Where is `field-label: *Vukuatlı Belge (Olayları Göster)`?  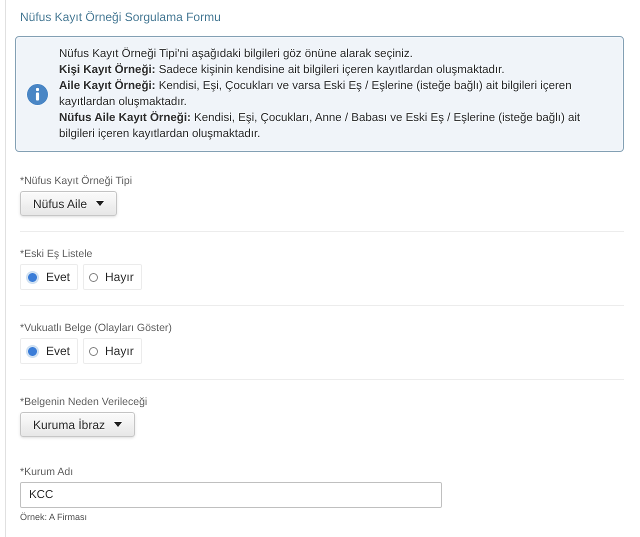 field-label: *Vukuatlı Belge (Olayları Göster) is located at coordinates (96, 328).